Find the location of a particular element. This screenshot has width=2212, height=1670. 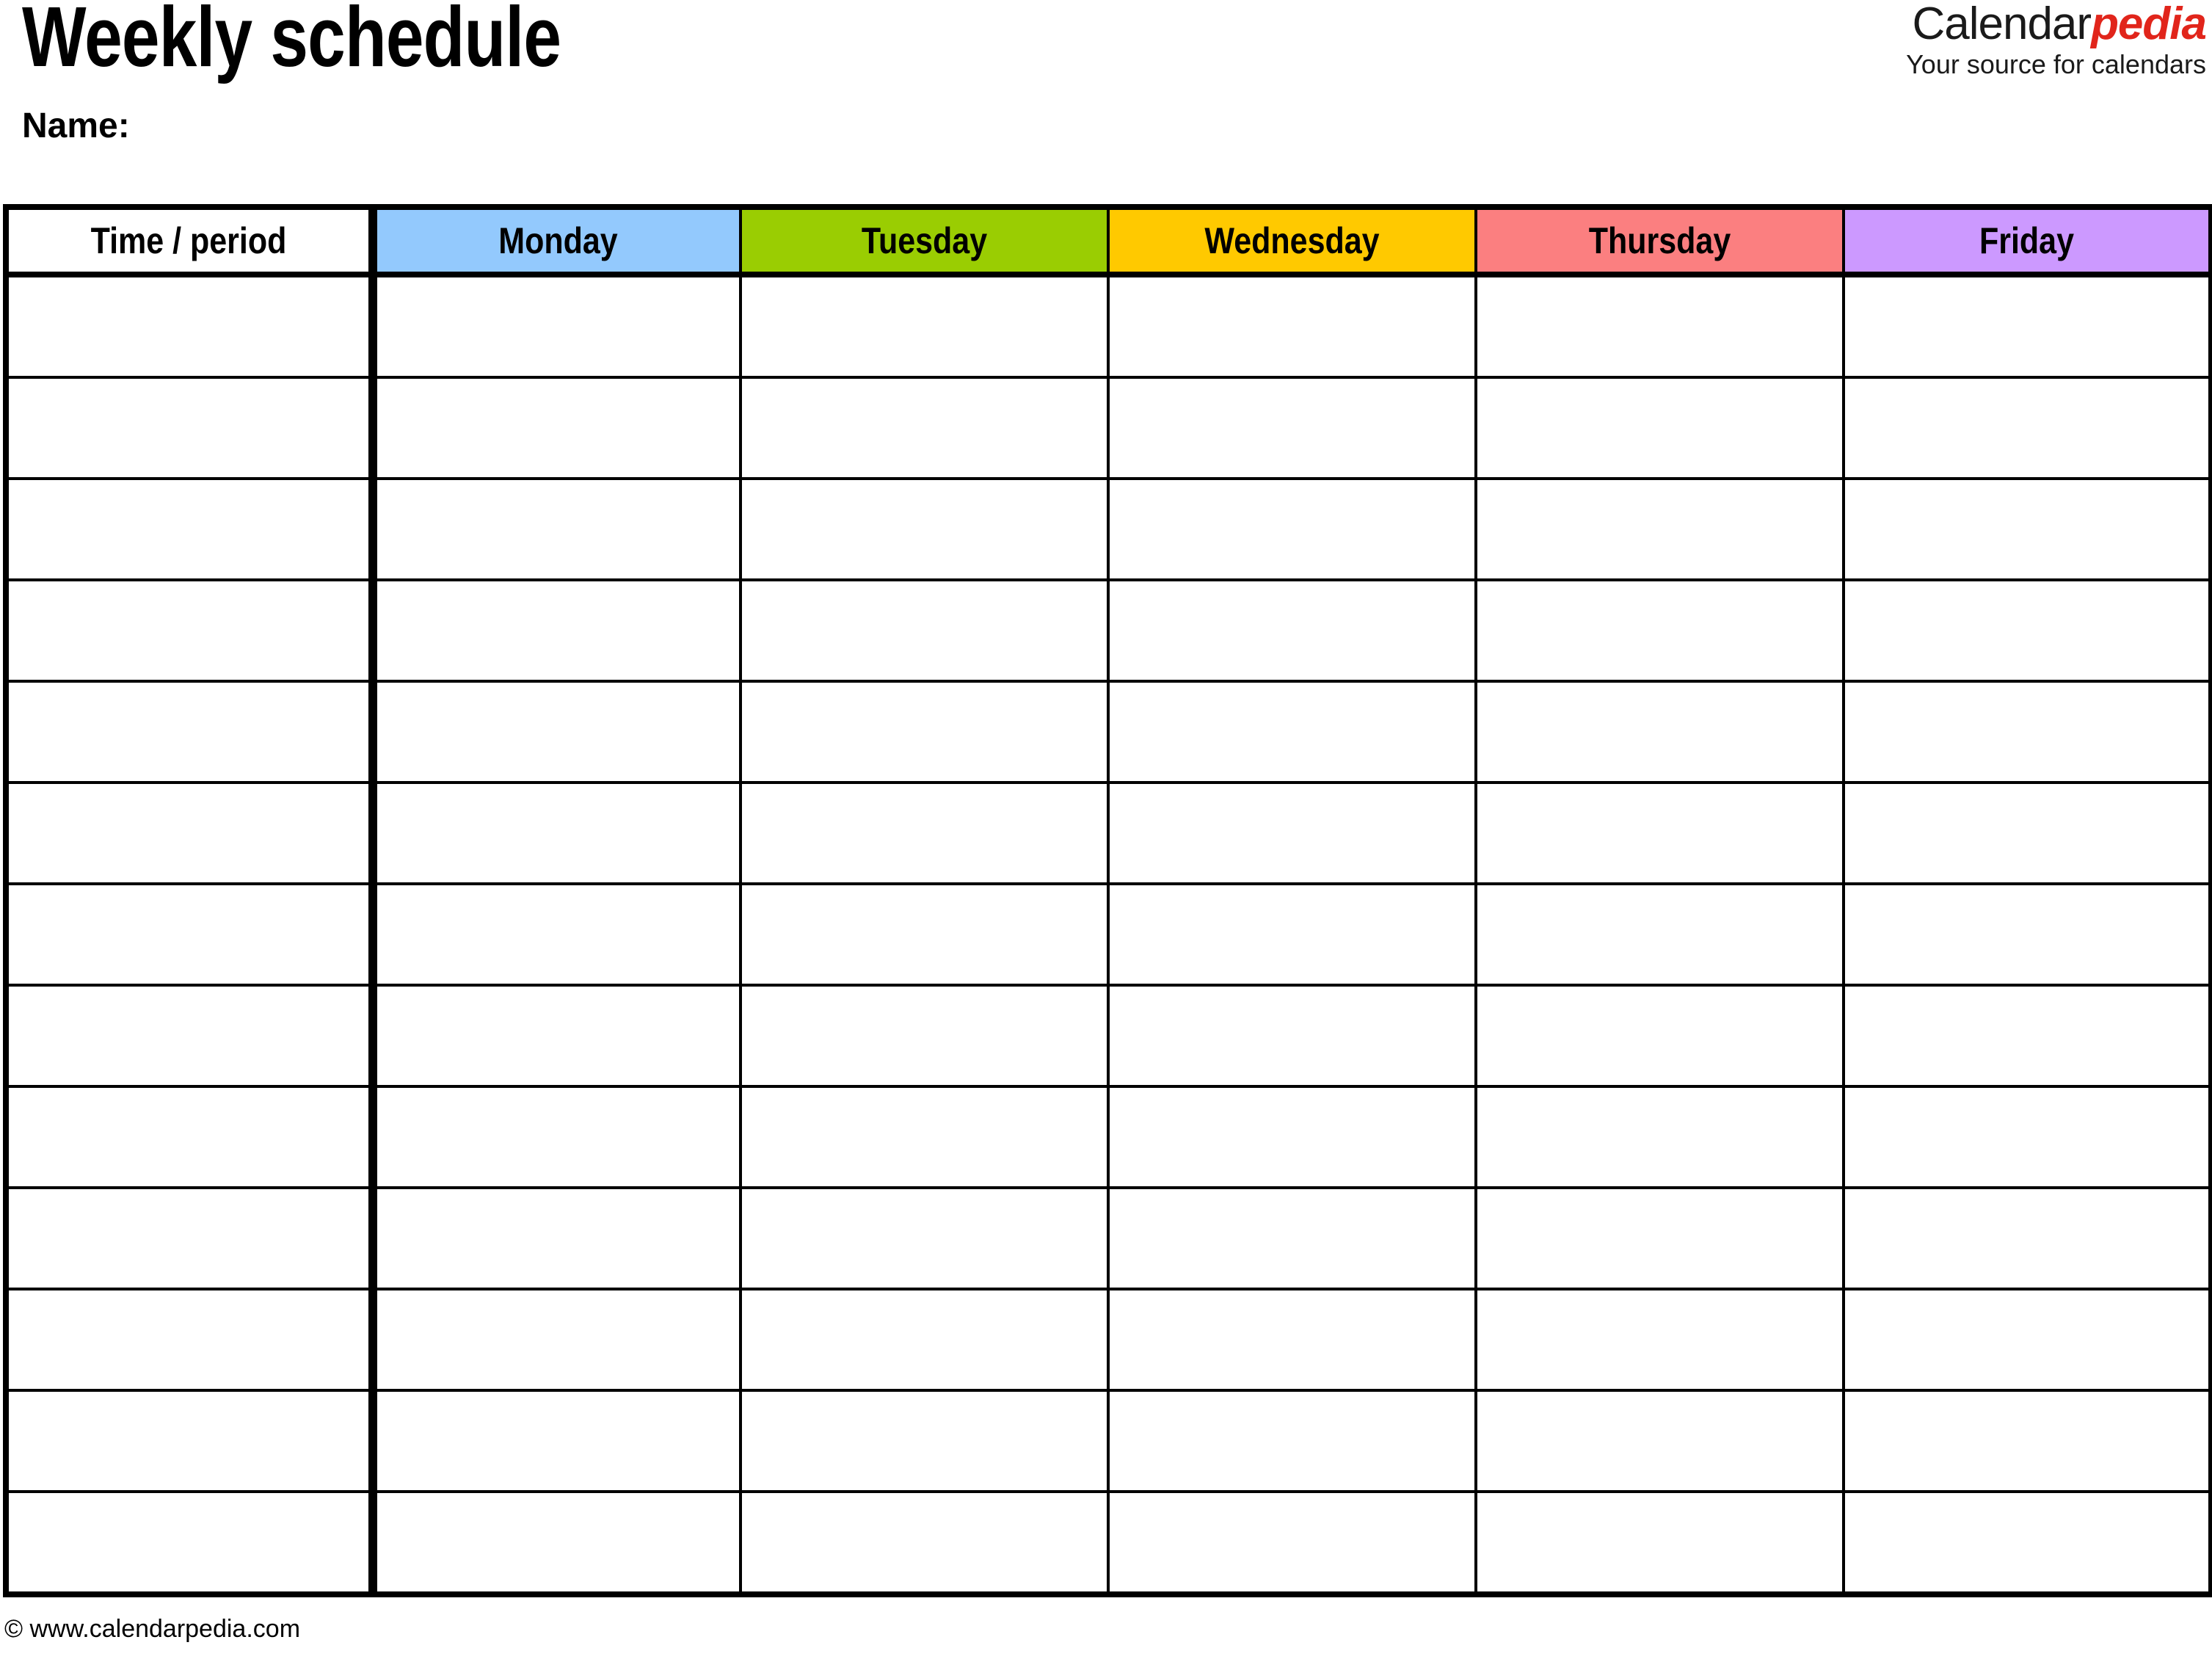

column-header-wednesday: Wednesday is located at coordinates (1292, 242).